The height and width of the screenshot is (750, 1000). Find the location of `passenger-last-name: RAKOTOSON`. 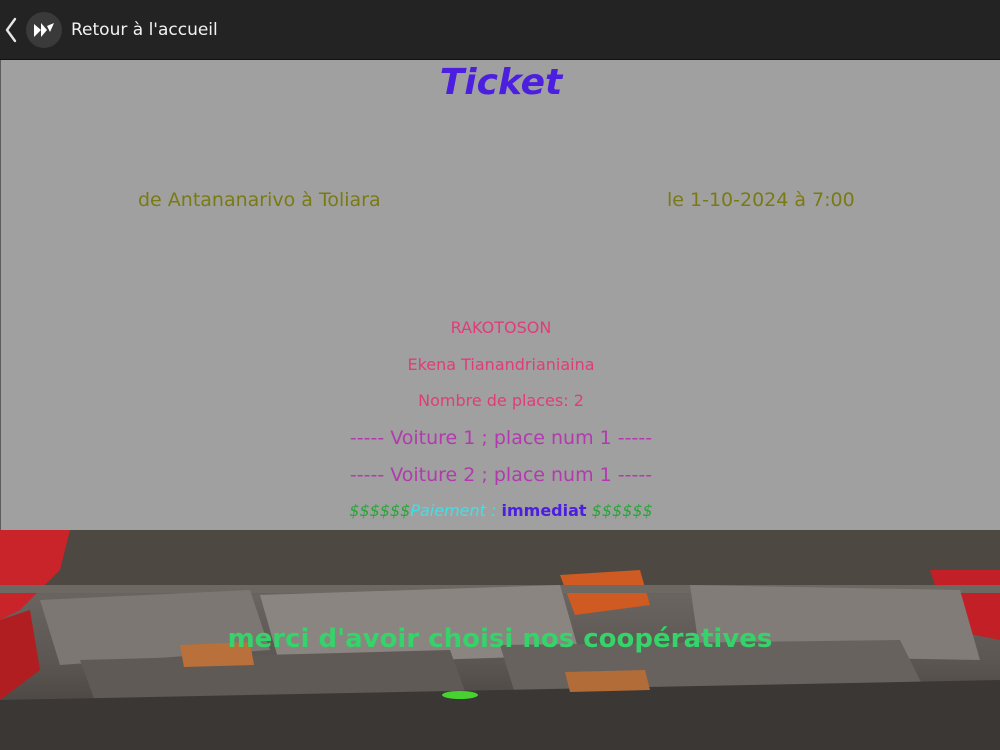

passenger-last-name: RAKOTOSON is located at coordinates (501, 327).